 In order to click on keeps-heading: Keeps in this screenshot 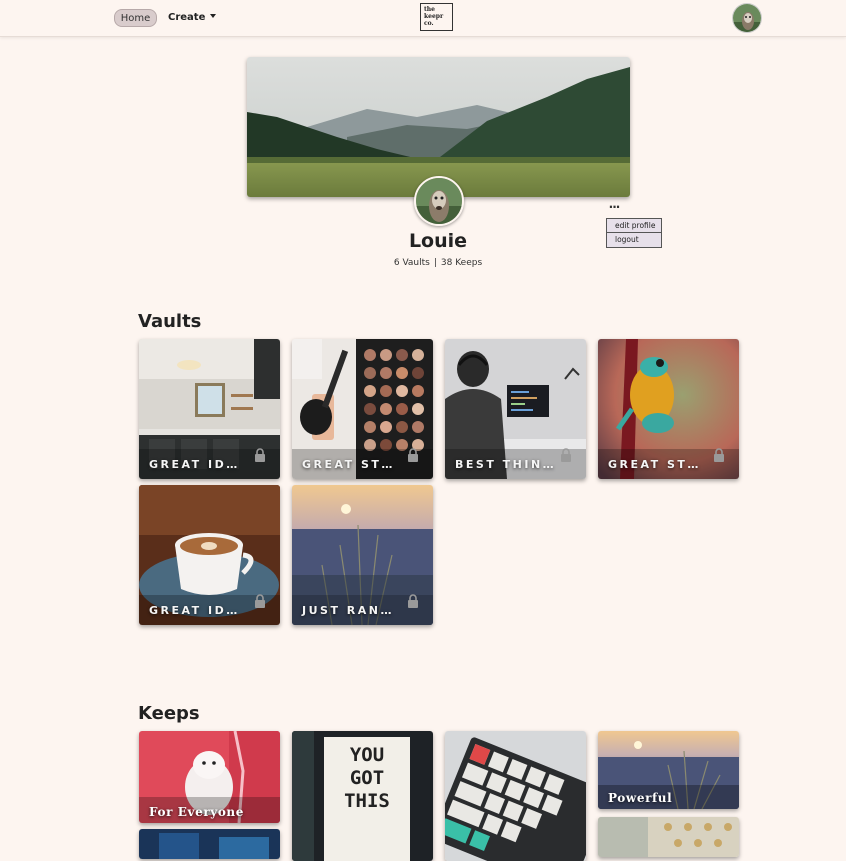, I will do `click(169, 713)`.